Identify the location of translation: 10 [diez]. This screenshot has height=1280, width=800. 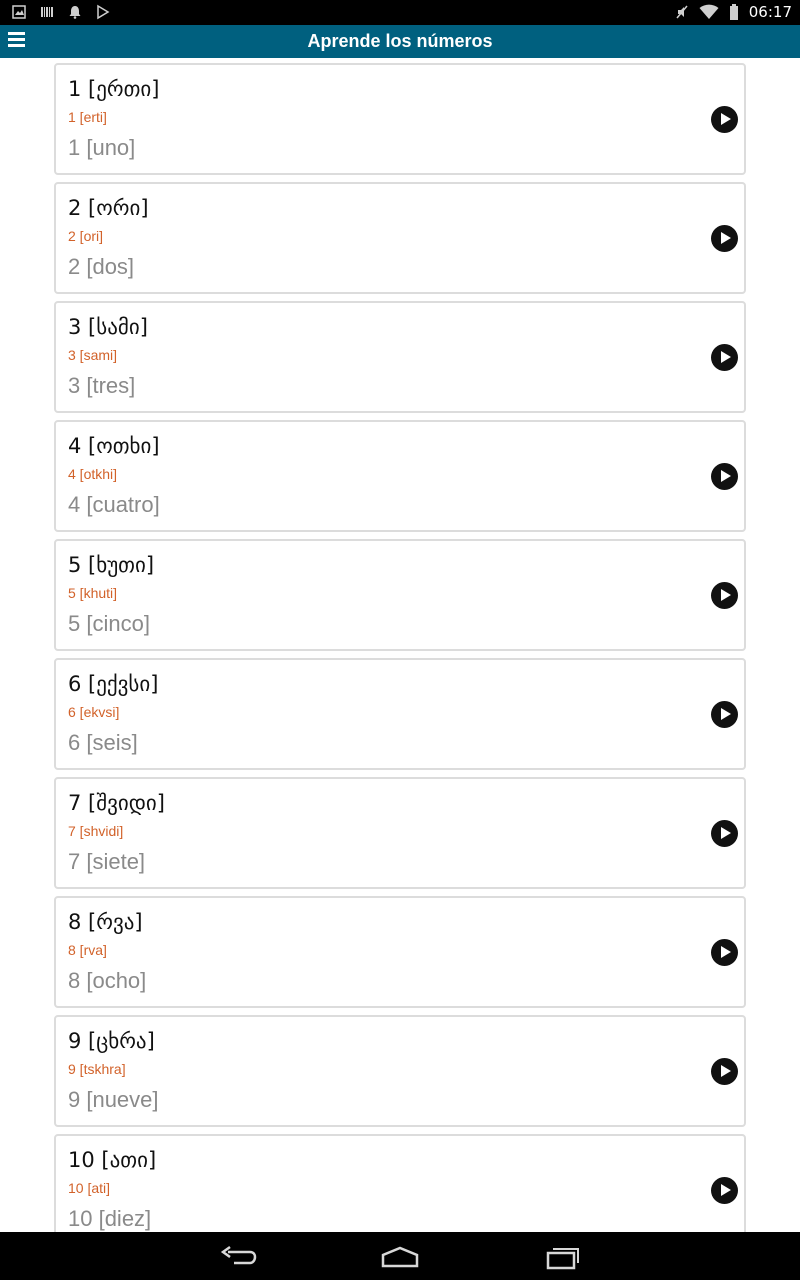
(110, 1218).